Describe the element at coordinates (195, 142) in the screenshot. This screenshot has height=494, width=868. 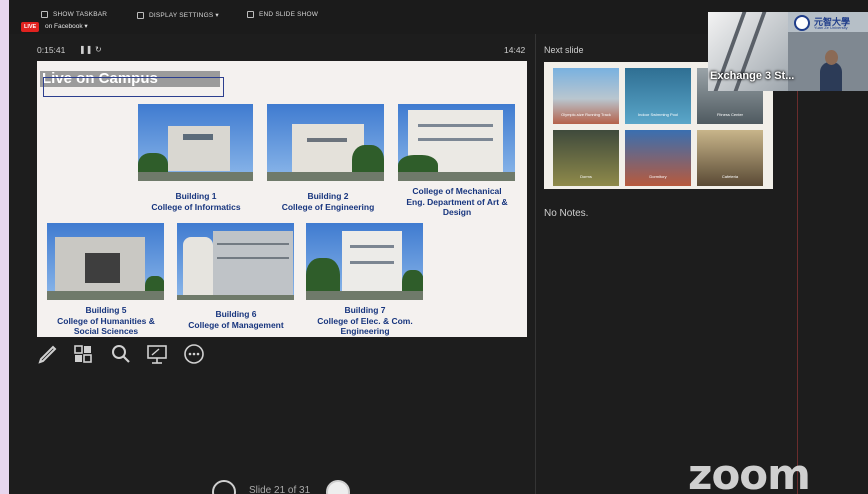
I see `building-1-photo` at that location.